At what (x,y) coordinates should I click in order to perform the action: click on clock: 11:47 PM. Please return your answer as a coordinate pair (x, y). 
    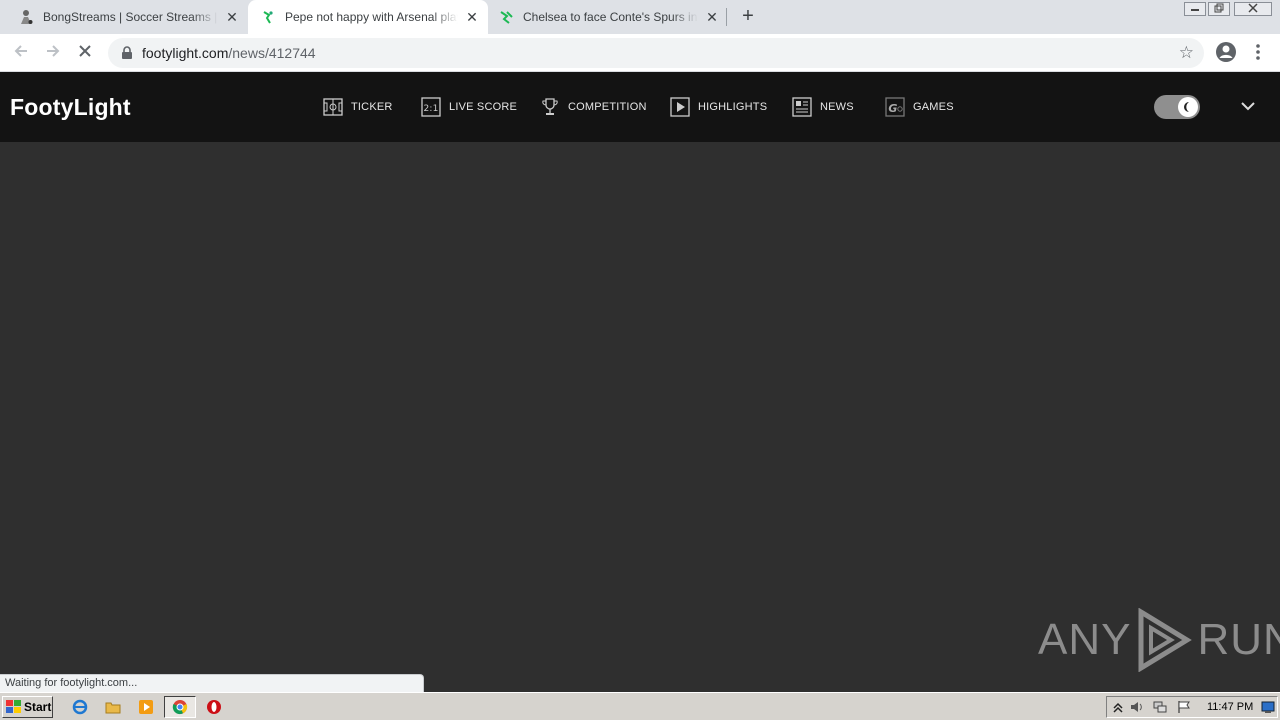
    Looking at the image, I should click on (1230, 707).